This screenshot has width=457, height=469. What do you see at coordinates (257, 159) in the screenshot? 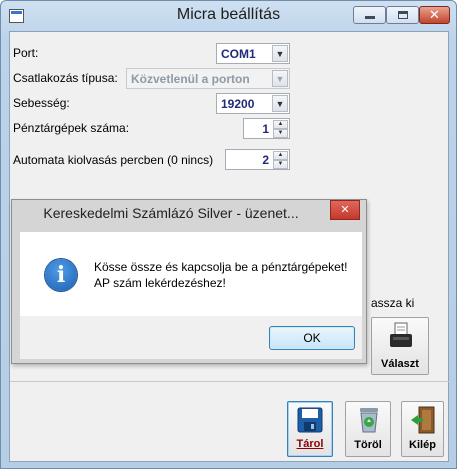
I see `auto-read-stepper: 2 ▲ ▼` at bounding box center [257, 159].